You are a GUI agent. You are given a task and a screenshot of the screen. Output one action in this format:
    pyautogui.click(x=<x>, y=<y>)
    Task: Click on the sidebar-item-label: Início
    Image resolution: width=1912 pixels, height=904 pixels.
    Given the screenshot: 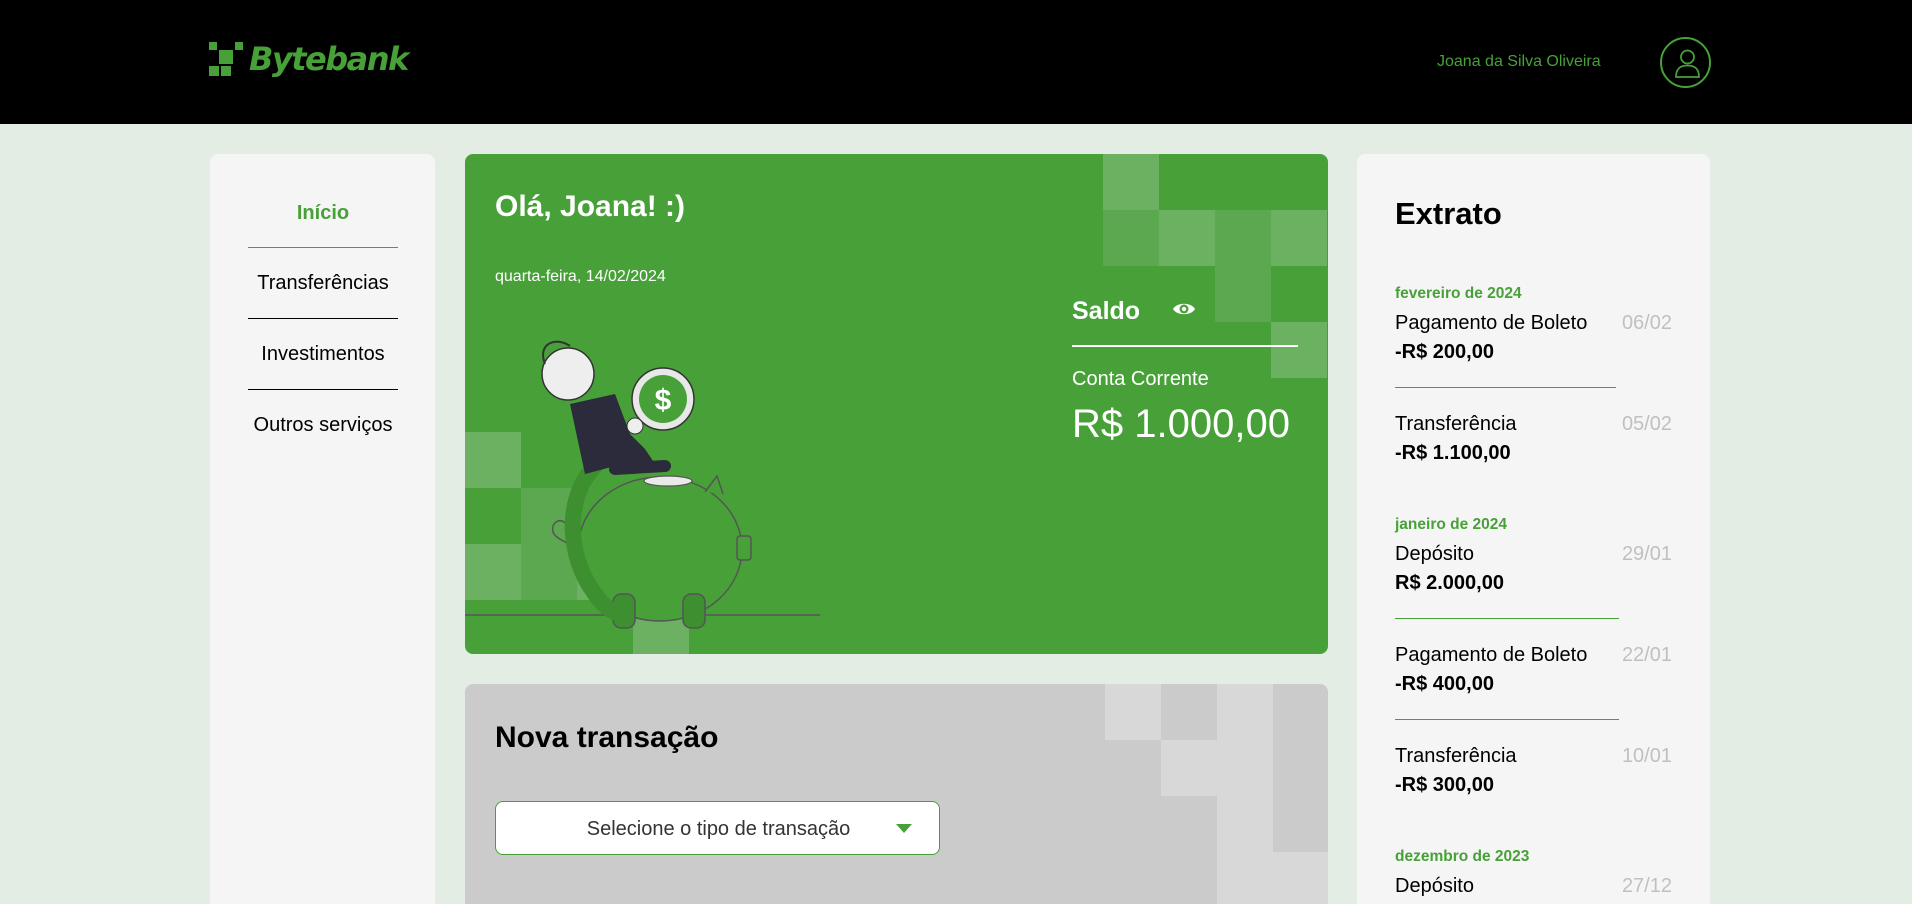 What is the action you would take?
    pyautogui.click(x=323, y=213)
    